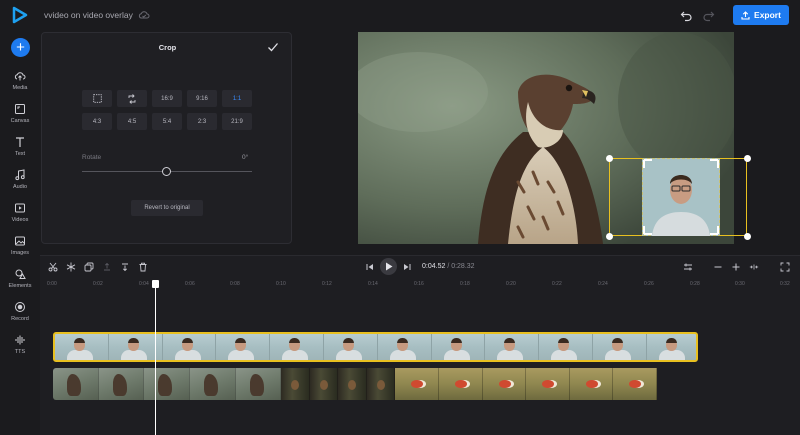  What do you see at coordinates (465, 284) in the screenshot?
I see `tick-label: 0:18` at bounding box center [465, 284].